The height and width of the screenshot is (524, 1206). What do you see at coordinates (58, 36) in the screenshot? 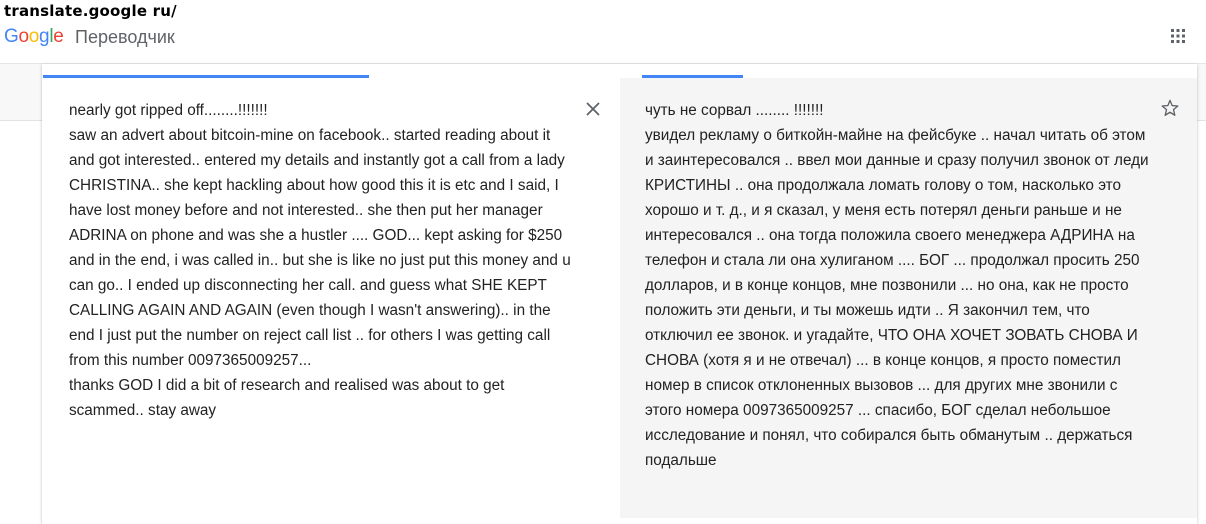
I see `logo-letter: e` at bounding box center [58, 36].